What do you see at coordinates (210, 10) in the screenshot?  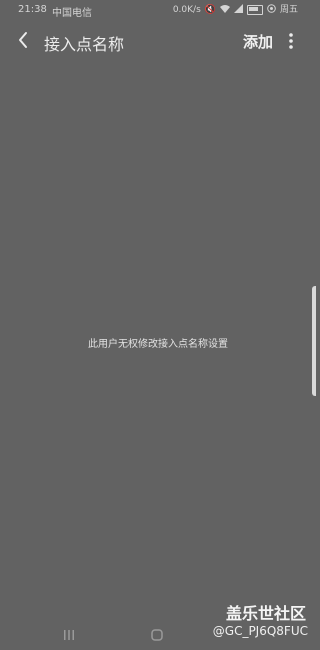 I see `mute-icon: 🔇` at bounding box center [210, 10].